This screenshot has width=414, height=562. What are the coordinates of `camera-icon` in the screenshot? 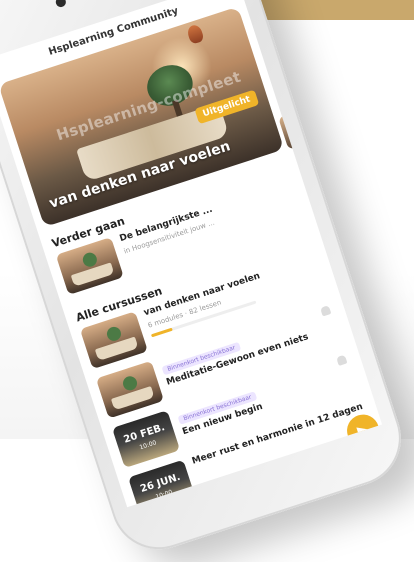 It's located at (61, 4).